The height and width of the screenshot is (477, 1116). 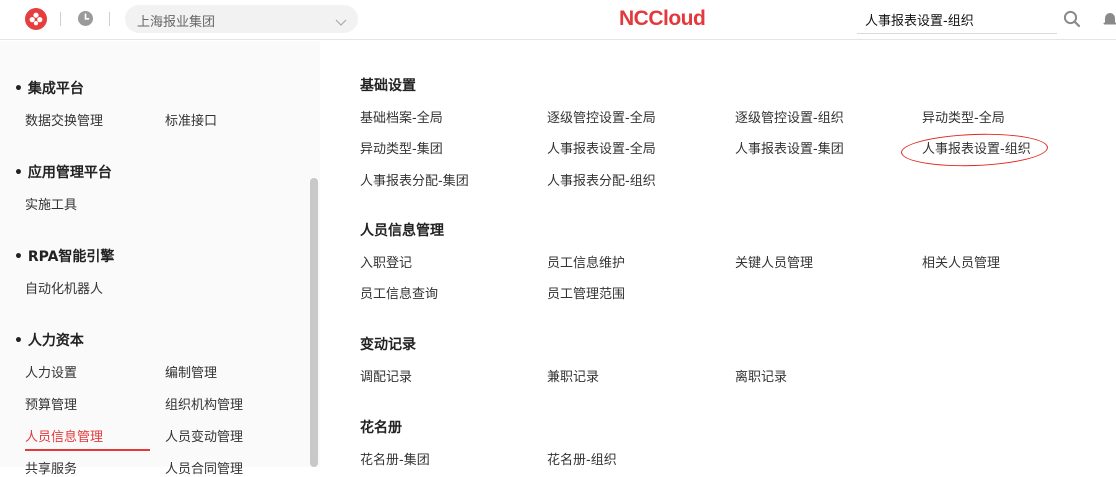 I want to click on sidebar-group-title-text: 应用管理平台, so click(x=70, y=173).